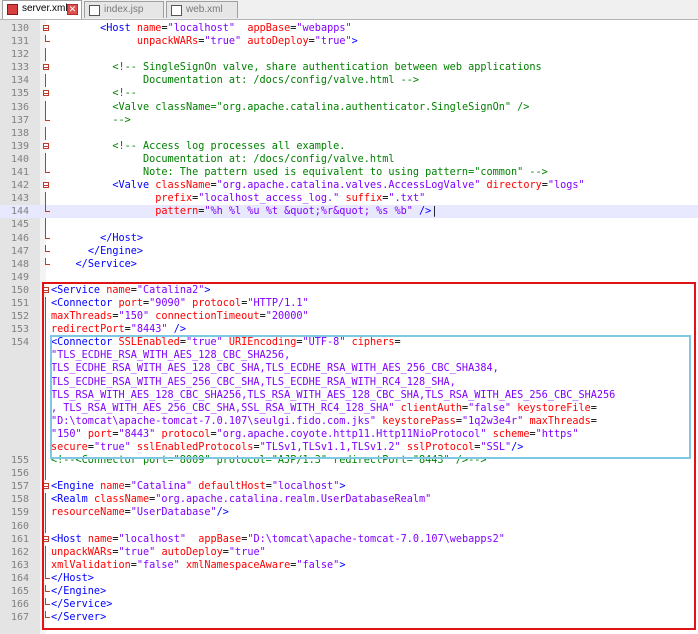 The image size is (698, 634). I want to click on line-number: 160, so click(19, 526).